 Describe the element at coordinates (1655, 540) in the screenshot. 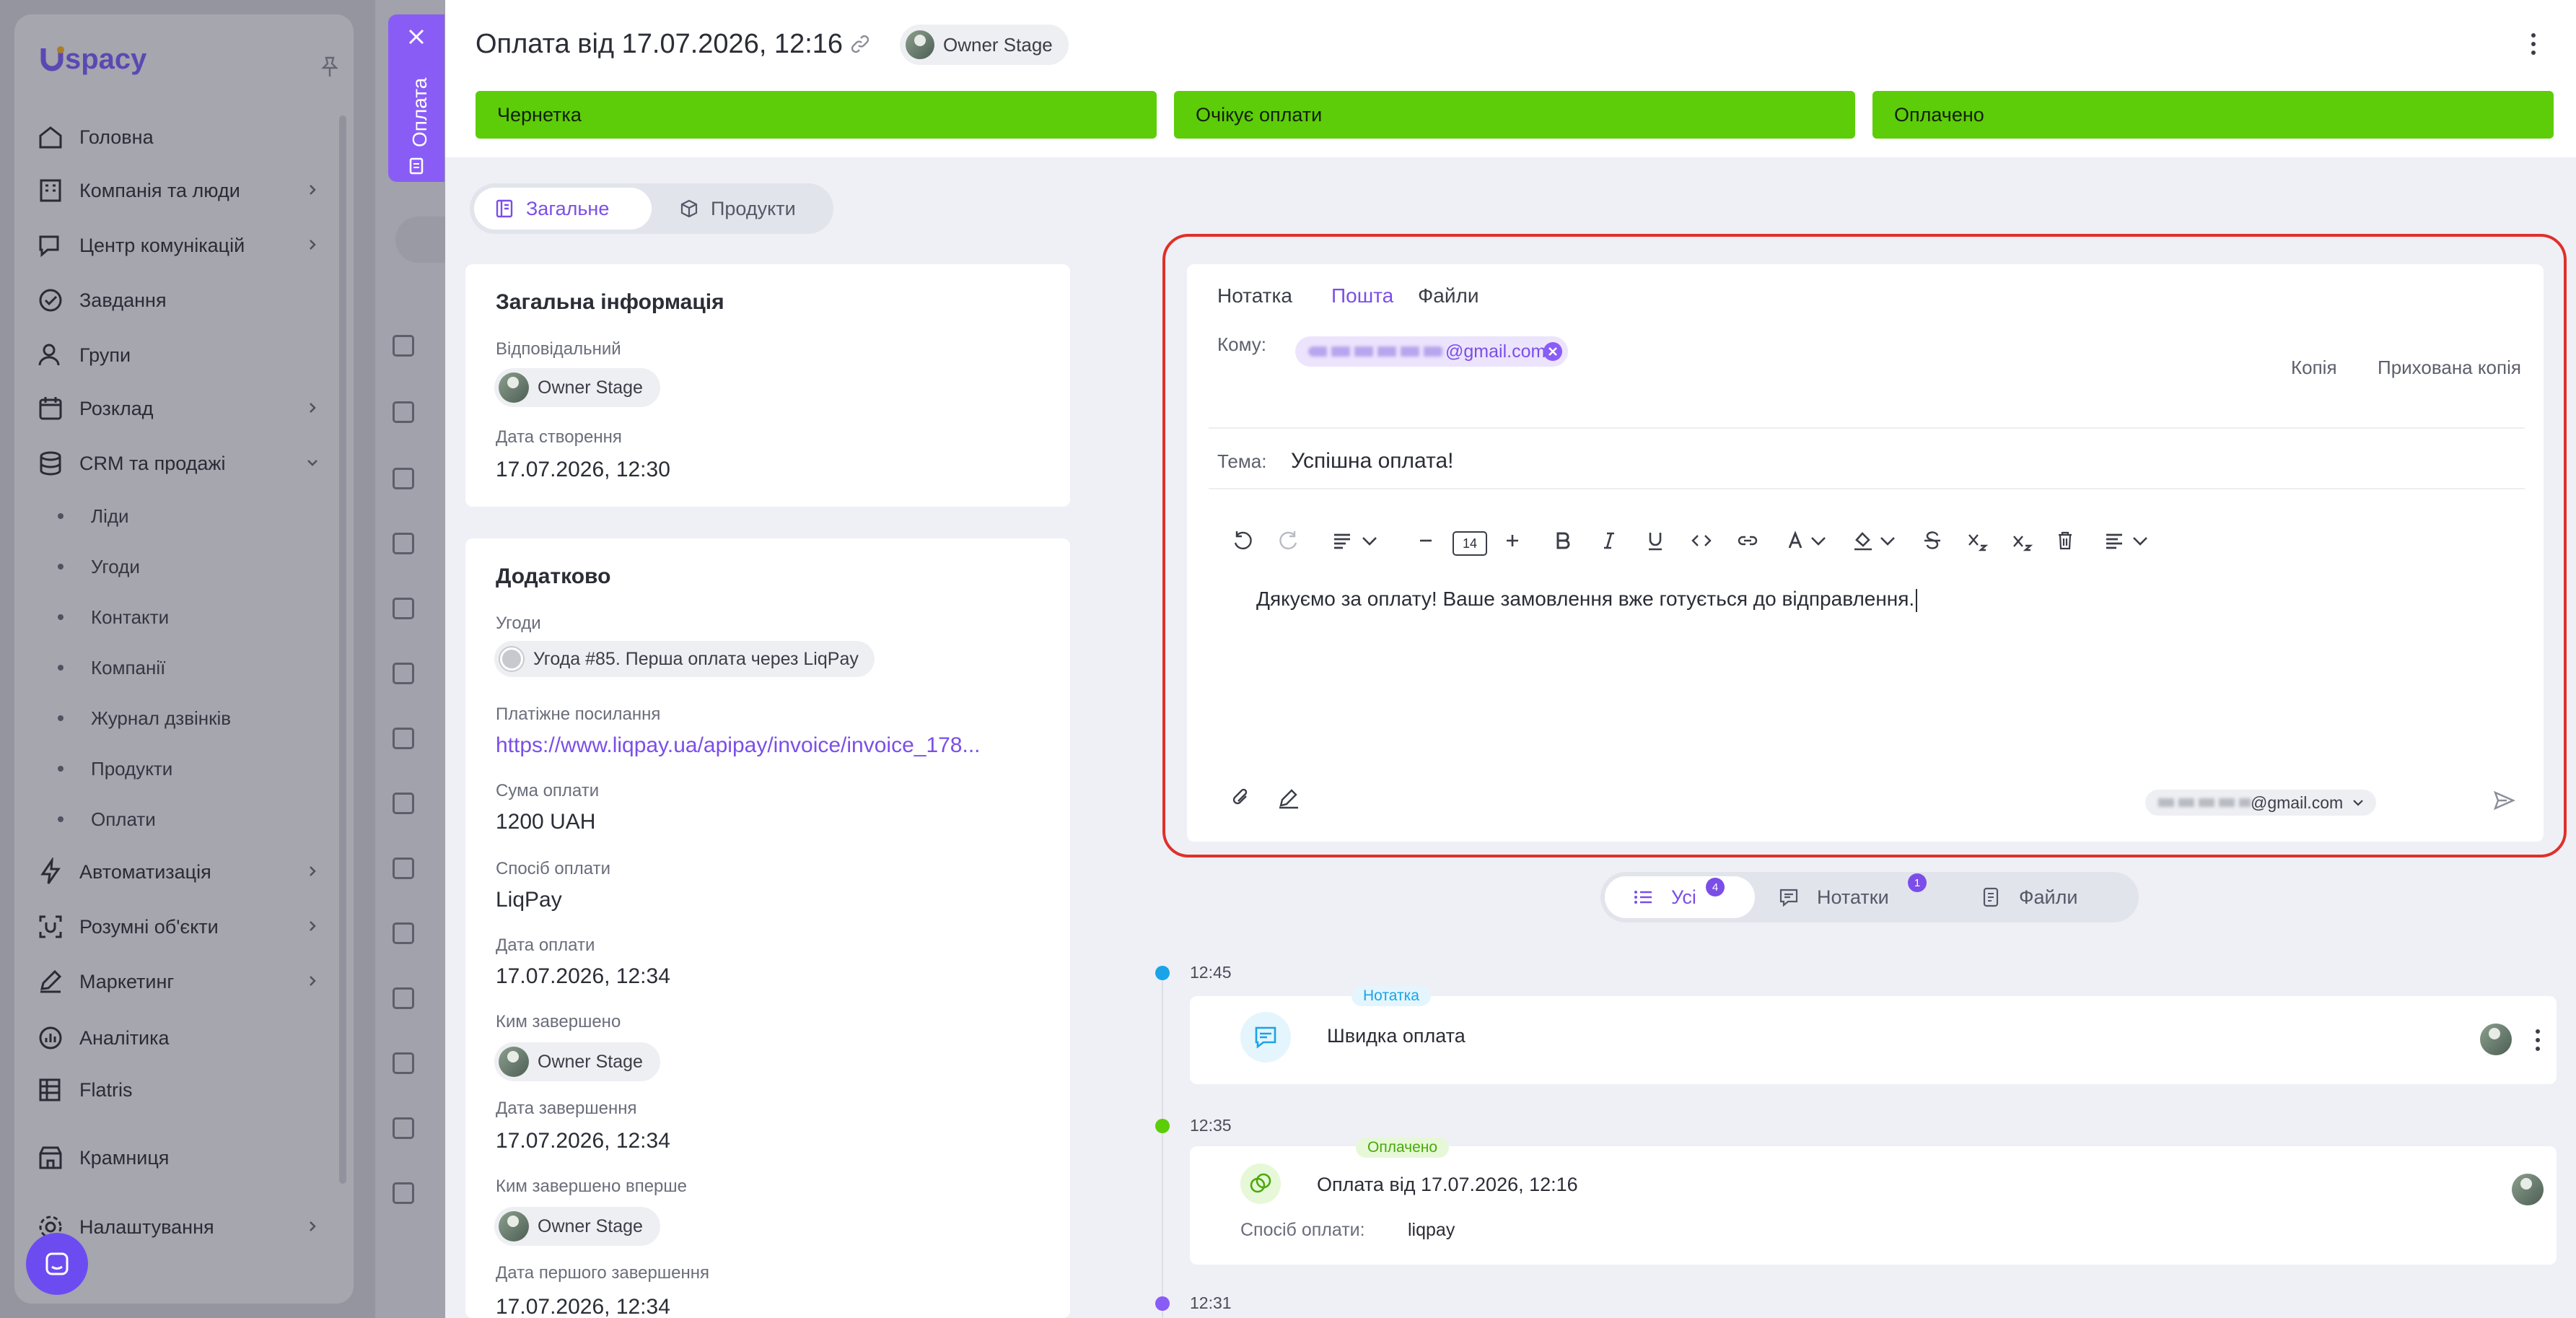

I see `underline-icon` at that location.